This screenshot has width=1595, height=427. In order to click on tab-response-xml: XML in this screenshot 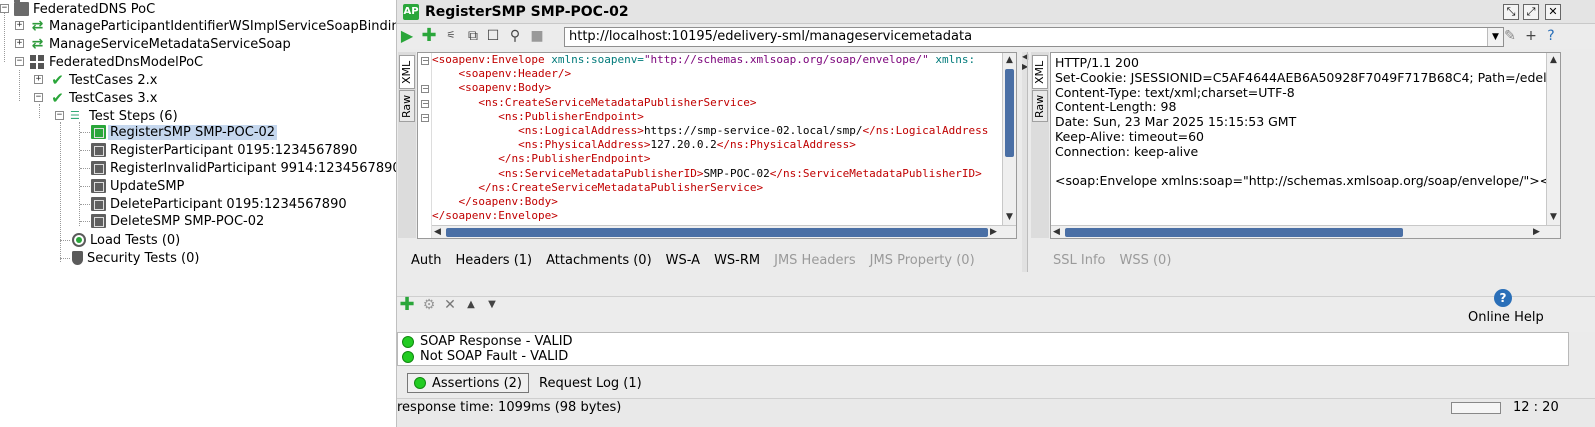, I will do `click(1040, 72)`.